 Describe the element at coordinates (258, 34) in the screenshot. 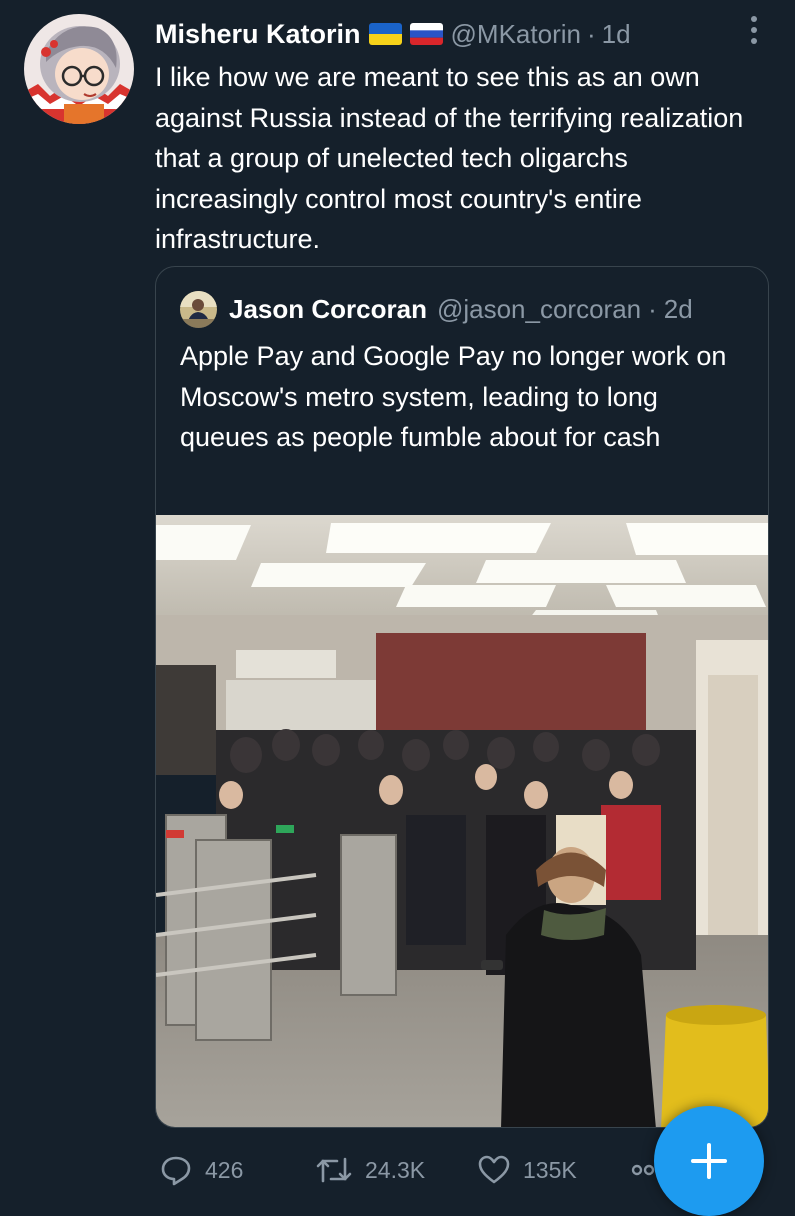

I see `author-name: Misheru Katorin` at that location.